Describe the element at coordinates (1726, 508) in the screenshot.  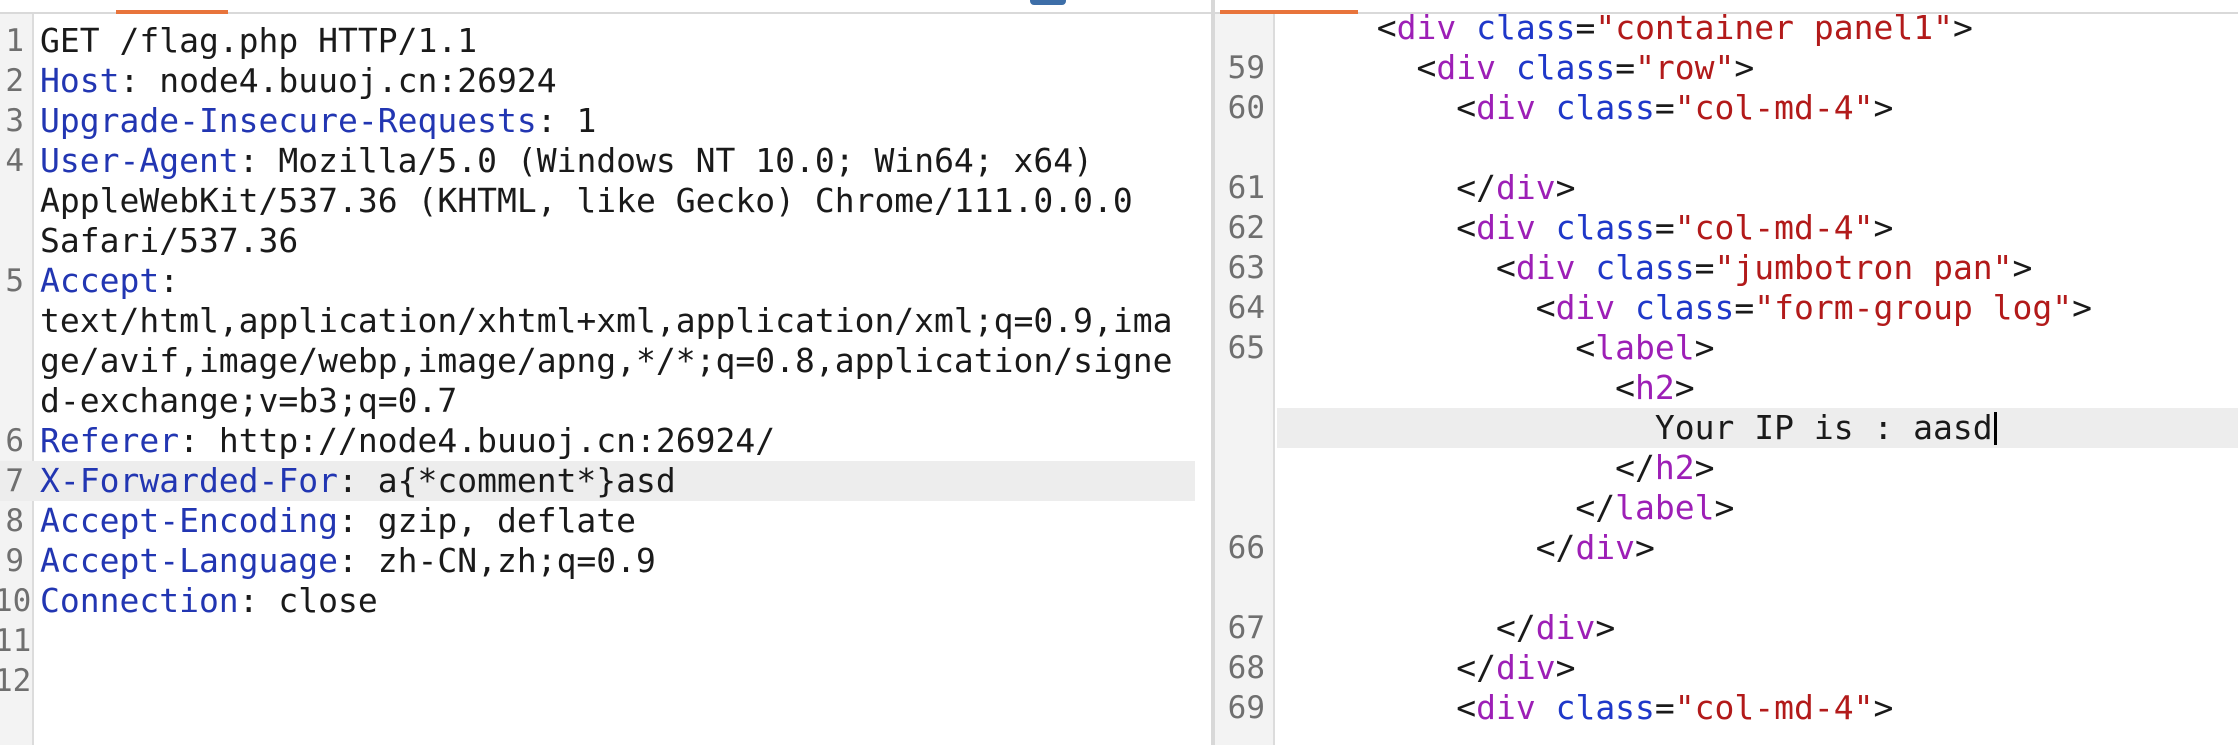
I see `response-line: </label>` at that location.